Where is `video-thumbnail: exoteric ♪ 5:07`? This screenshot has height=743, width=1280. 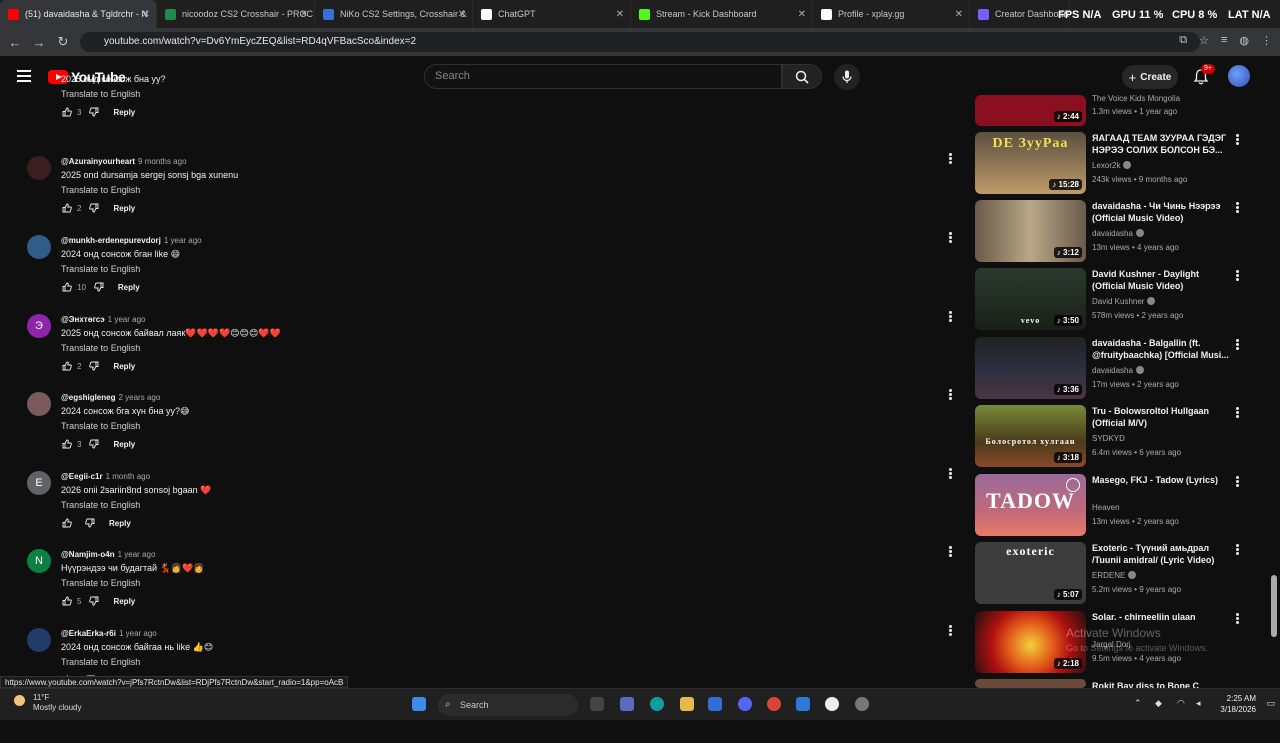
video-thumbnail: exoteric ♪ 5:07 is located at coordinates (1030, 573).